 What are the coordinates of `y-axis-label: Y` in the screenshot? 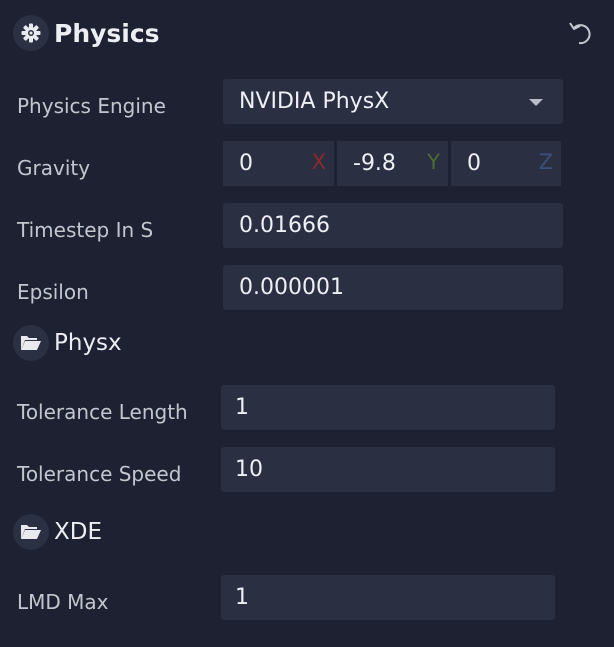 It's located at (433, 162).